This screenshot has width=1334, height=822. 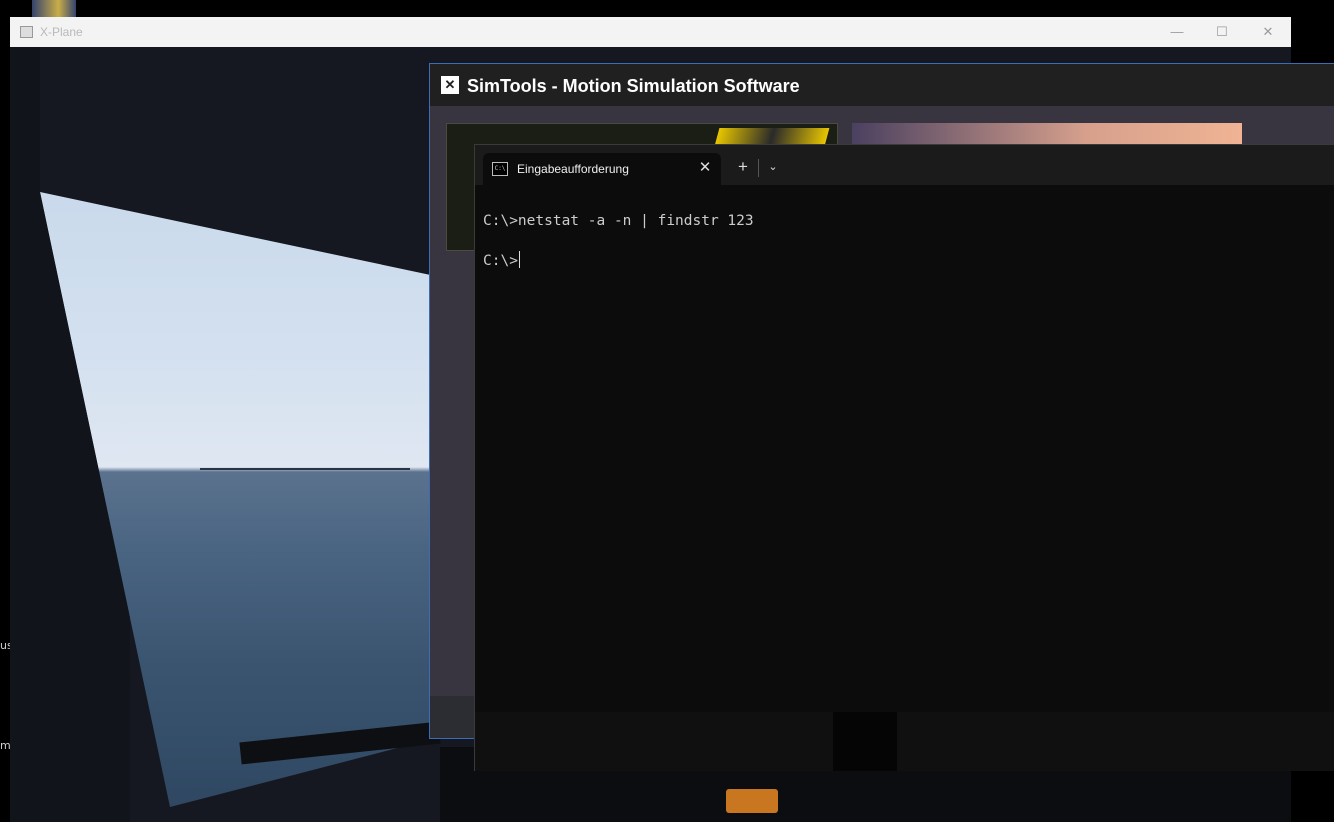 I want to click on terminal-prompt-line: C:\>, so click(x=501, y=260).